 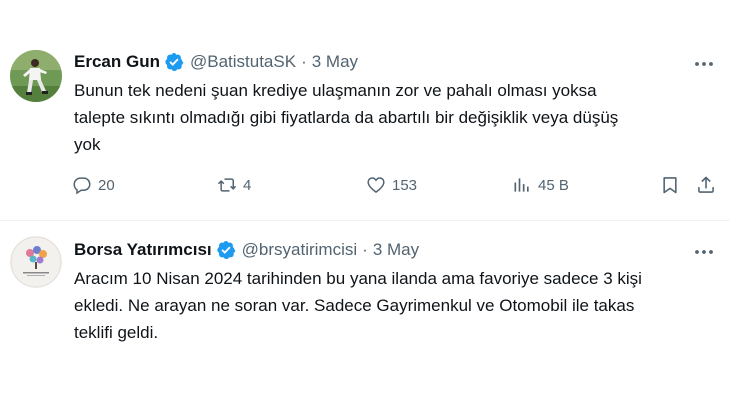 I want to click on repost-count: 4, so click(x=247, y=185).